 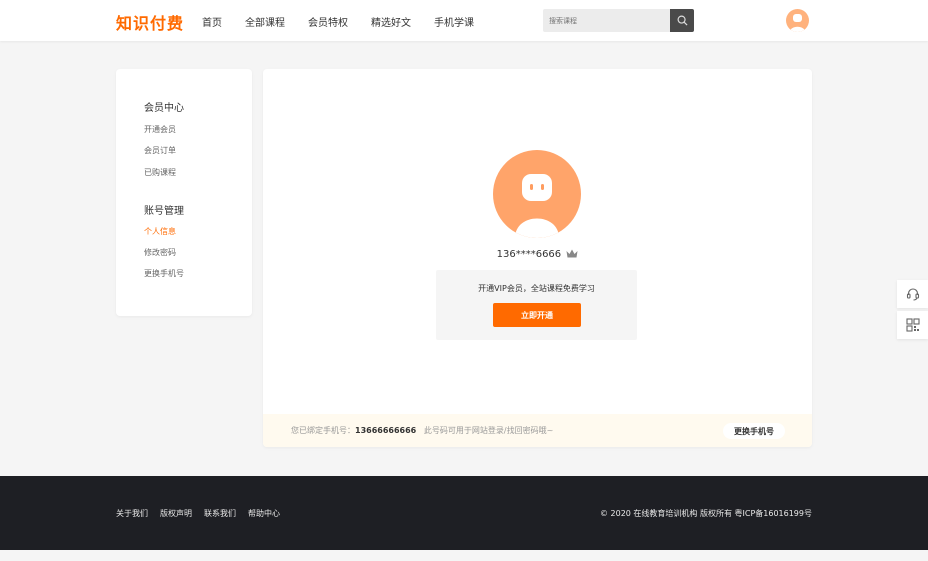 What do you see at coordinates (160, 231) in the screenshot?
I see `sidebar-item-personal-info: 个人信息` at bounding box center [160, 231].